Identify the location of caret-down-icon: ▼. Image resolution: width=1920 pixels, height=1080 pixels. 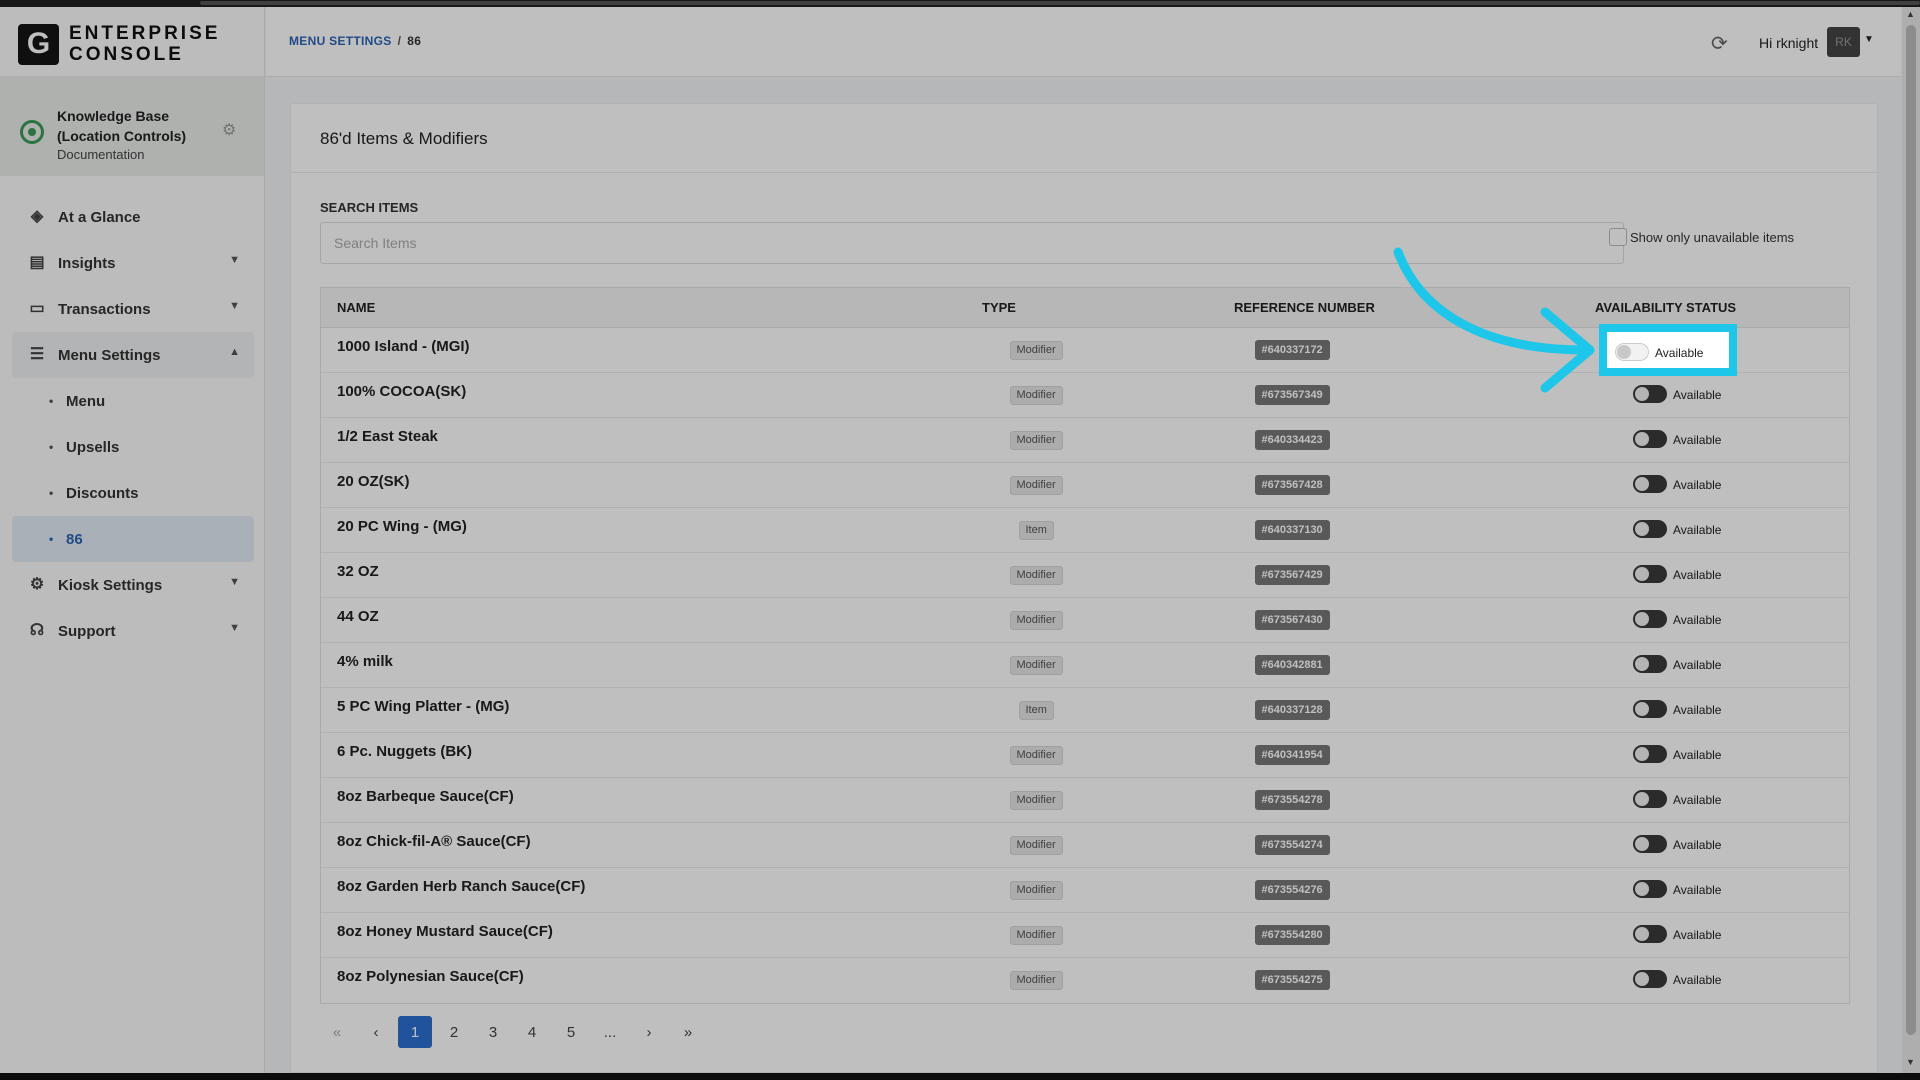
(1869, 39).